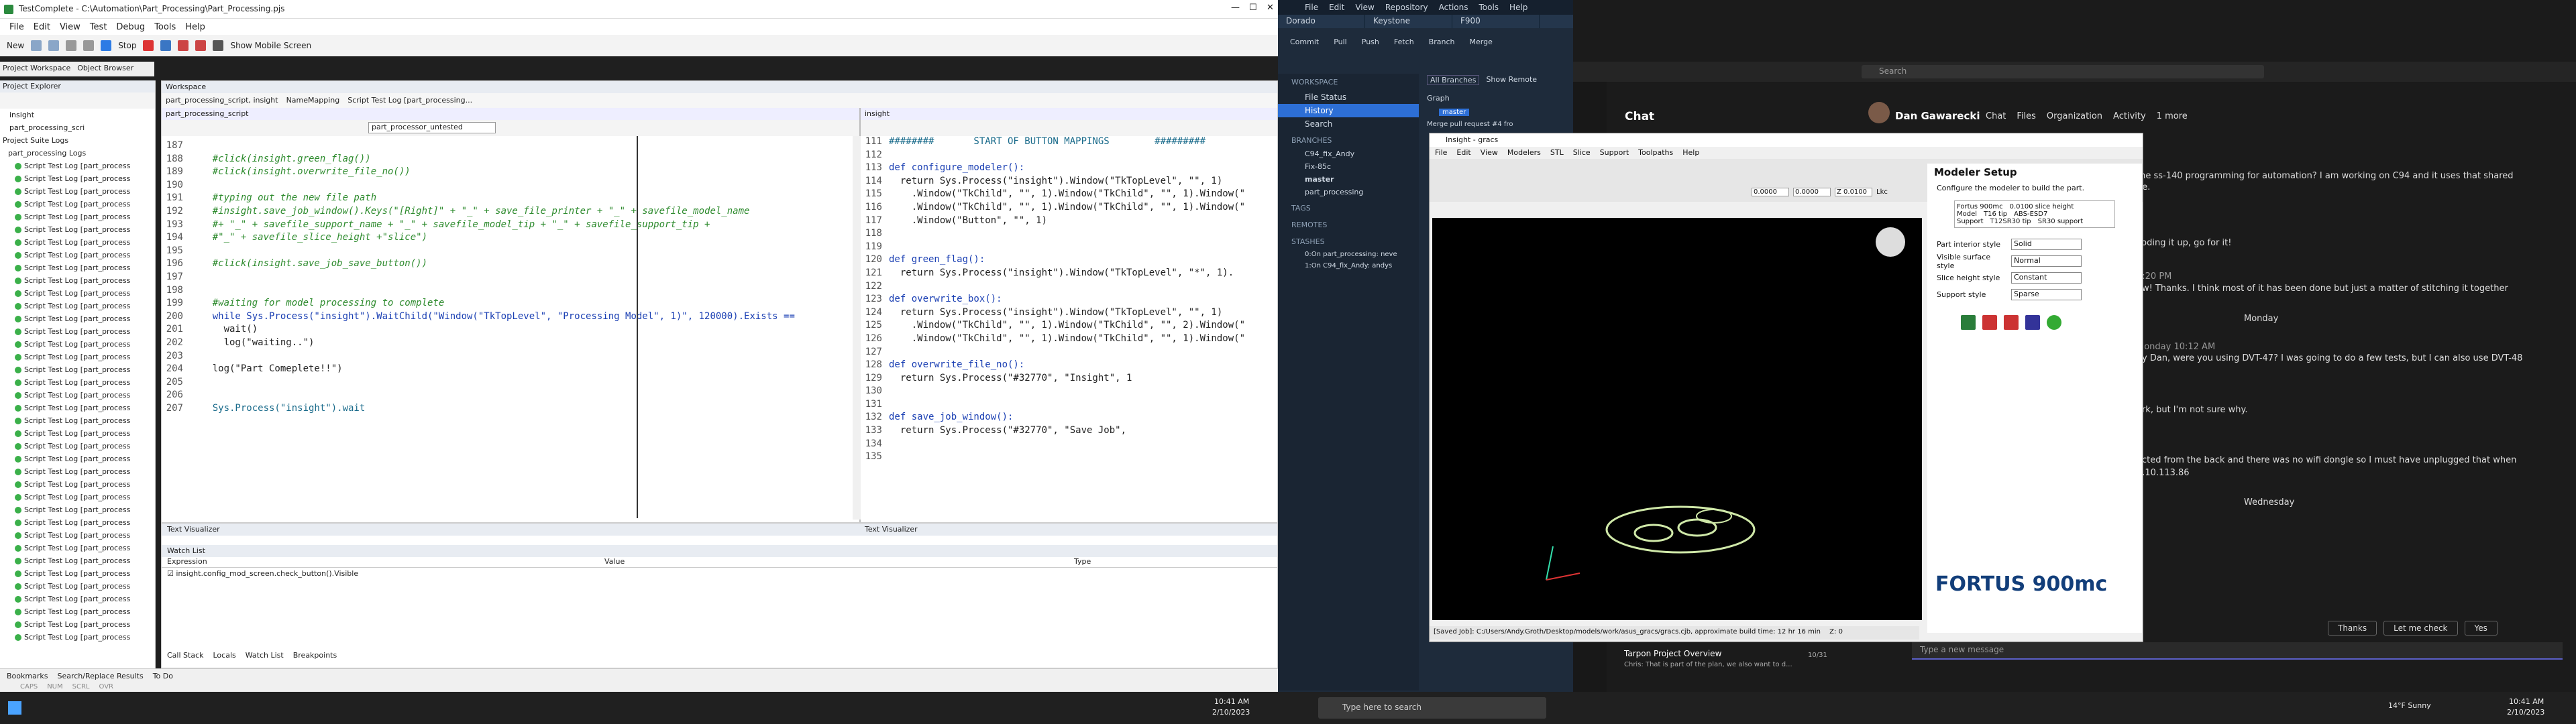  Describe the element at coordinates (1348, 110) in the screenshot. I see `workspace-item: History` at that location.